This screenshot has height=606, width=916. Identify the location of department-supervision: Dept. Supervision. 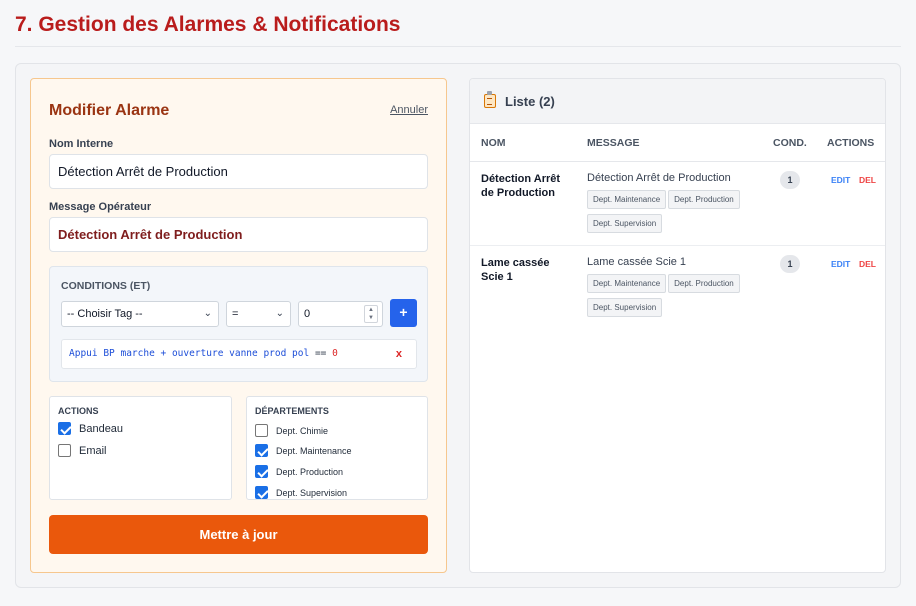
(301, 492).